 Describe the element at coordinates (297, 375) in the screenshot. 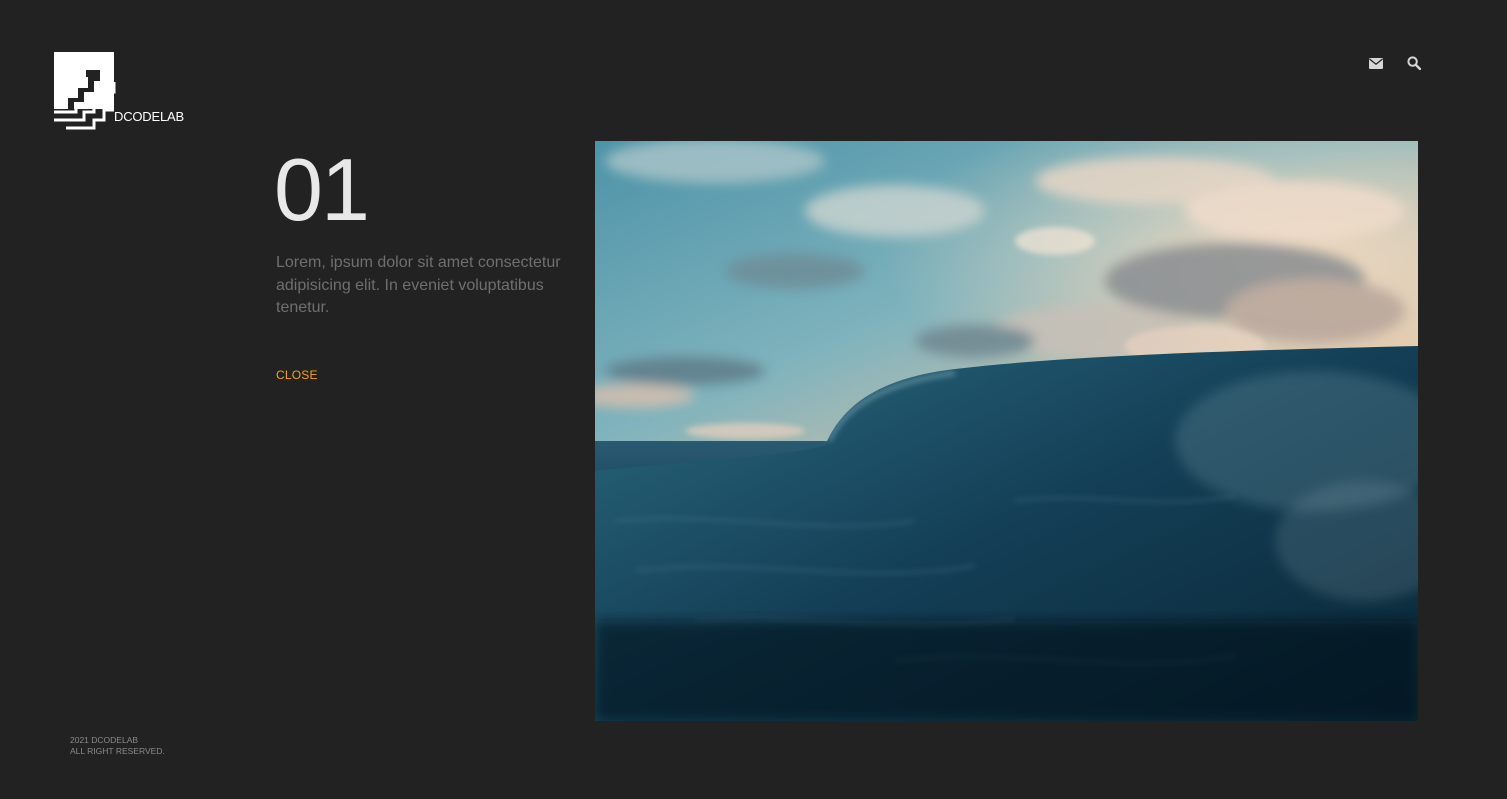

I see `close-button: CLOSE` at that location.